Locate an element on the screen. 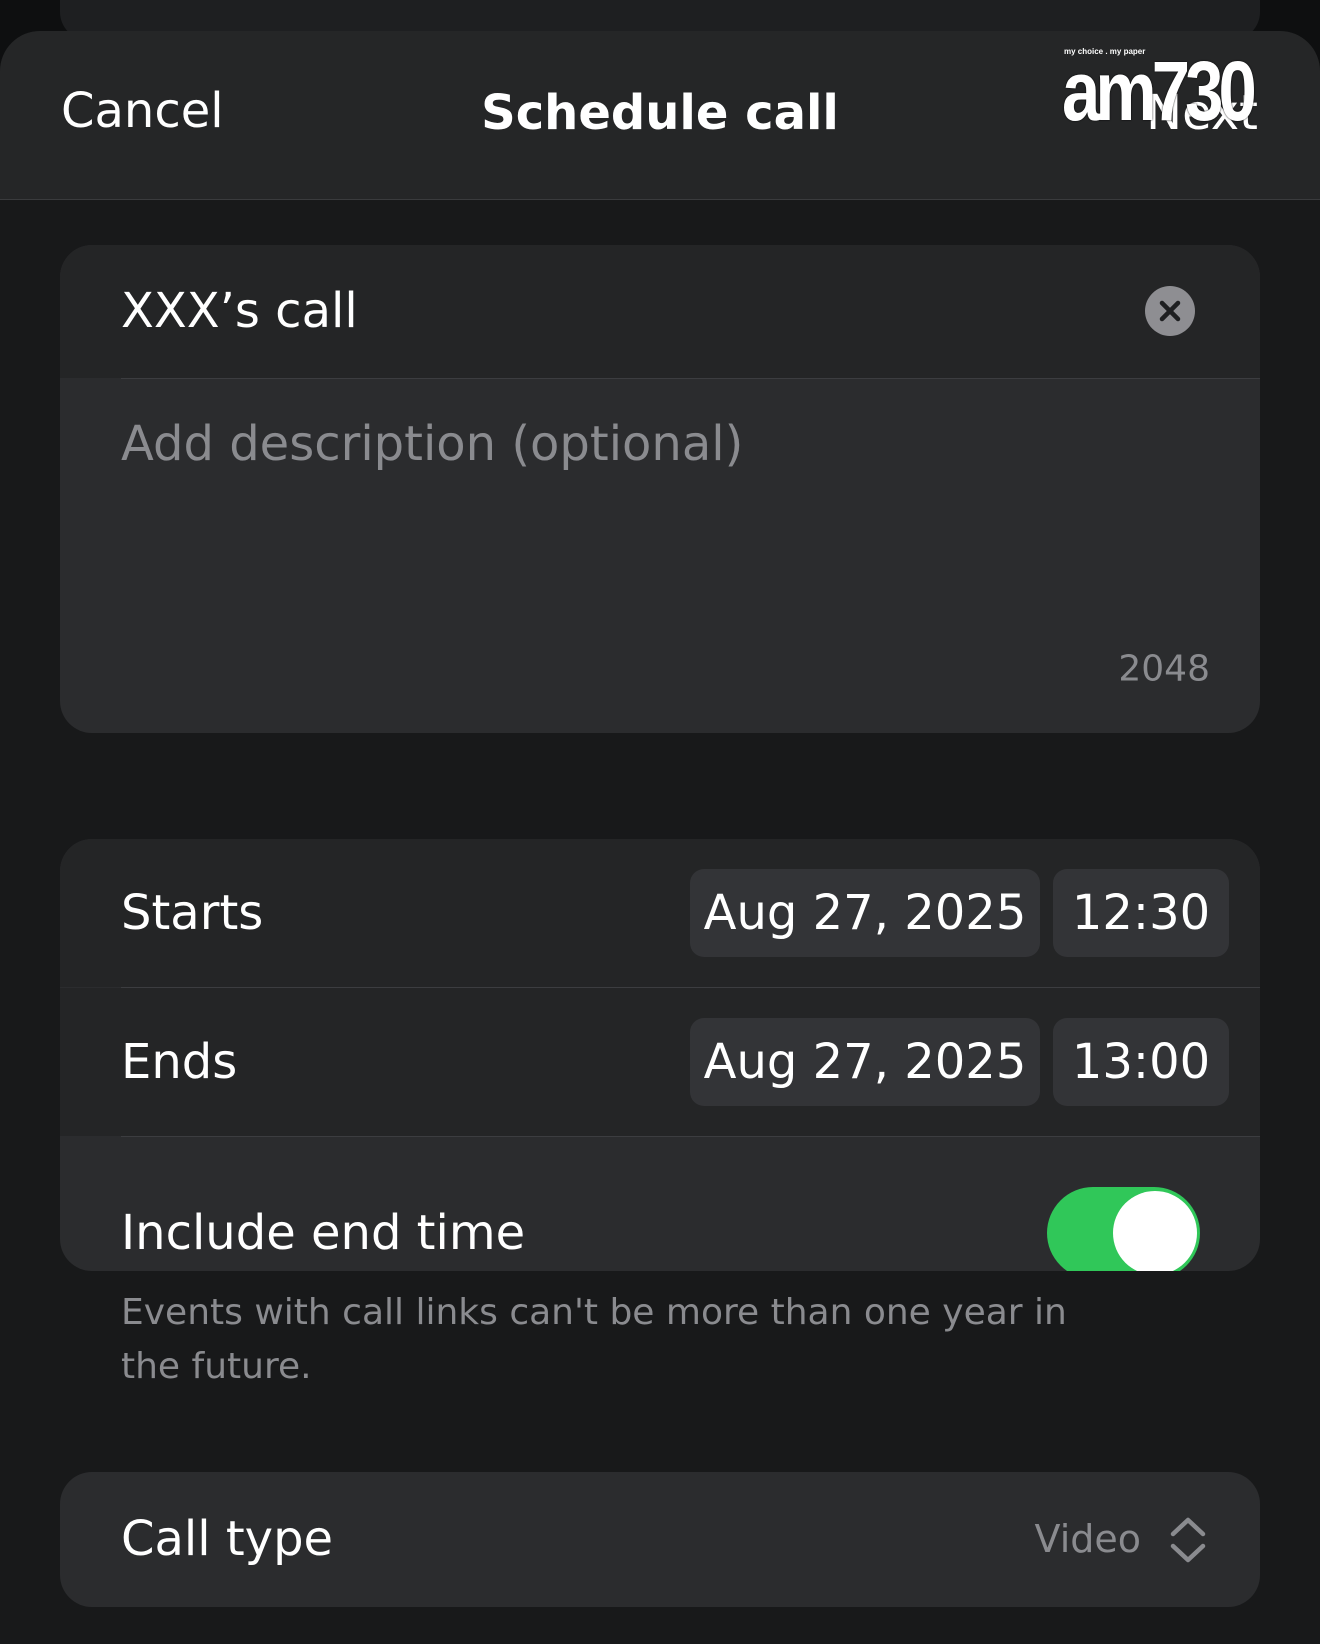  cancel-button: Cancel is located at coordinates (142, 111).